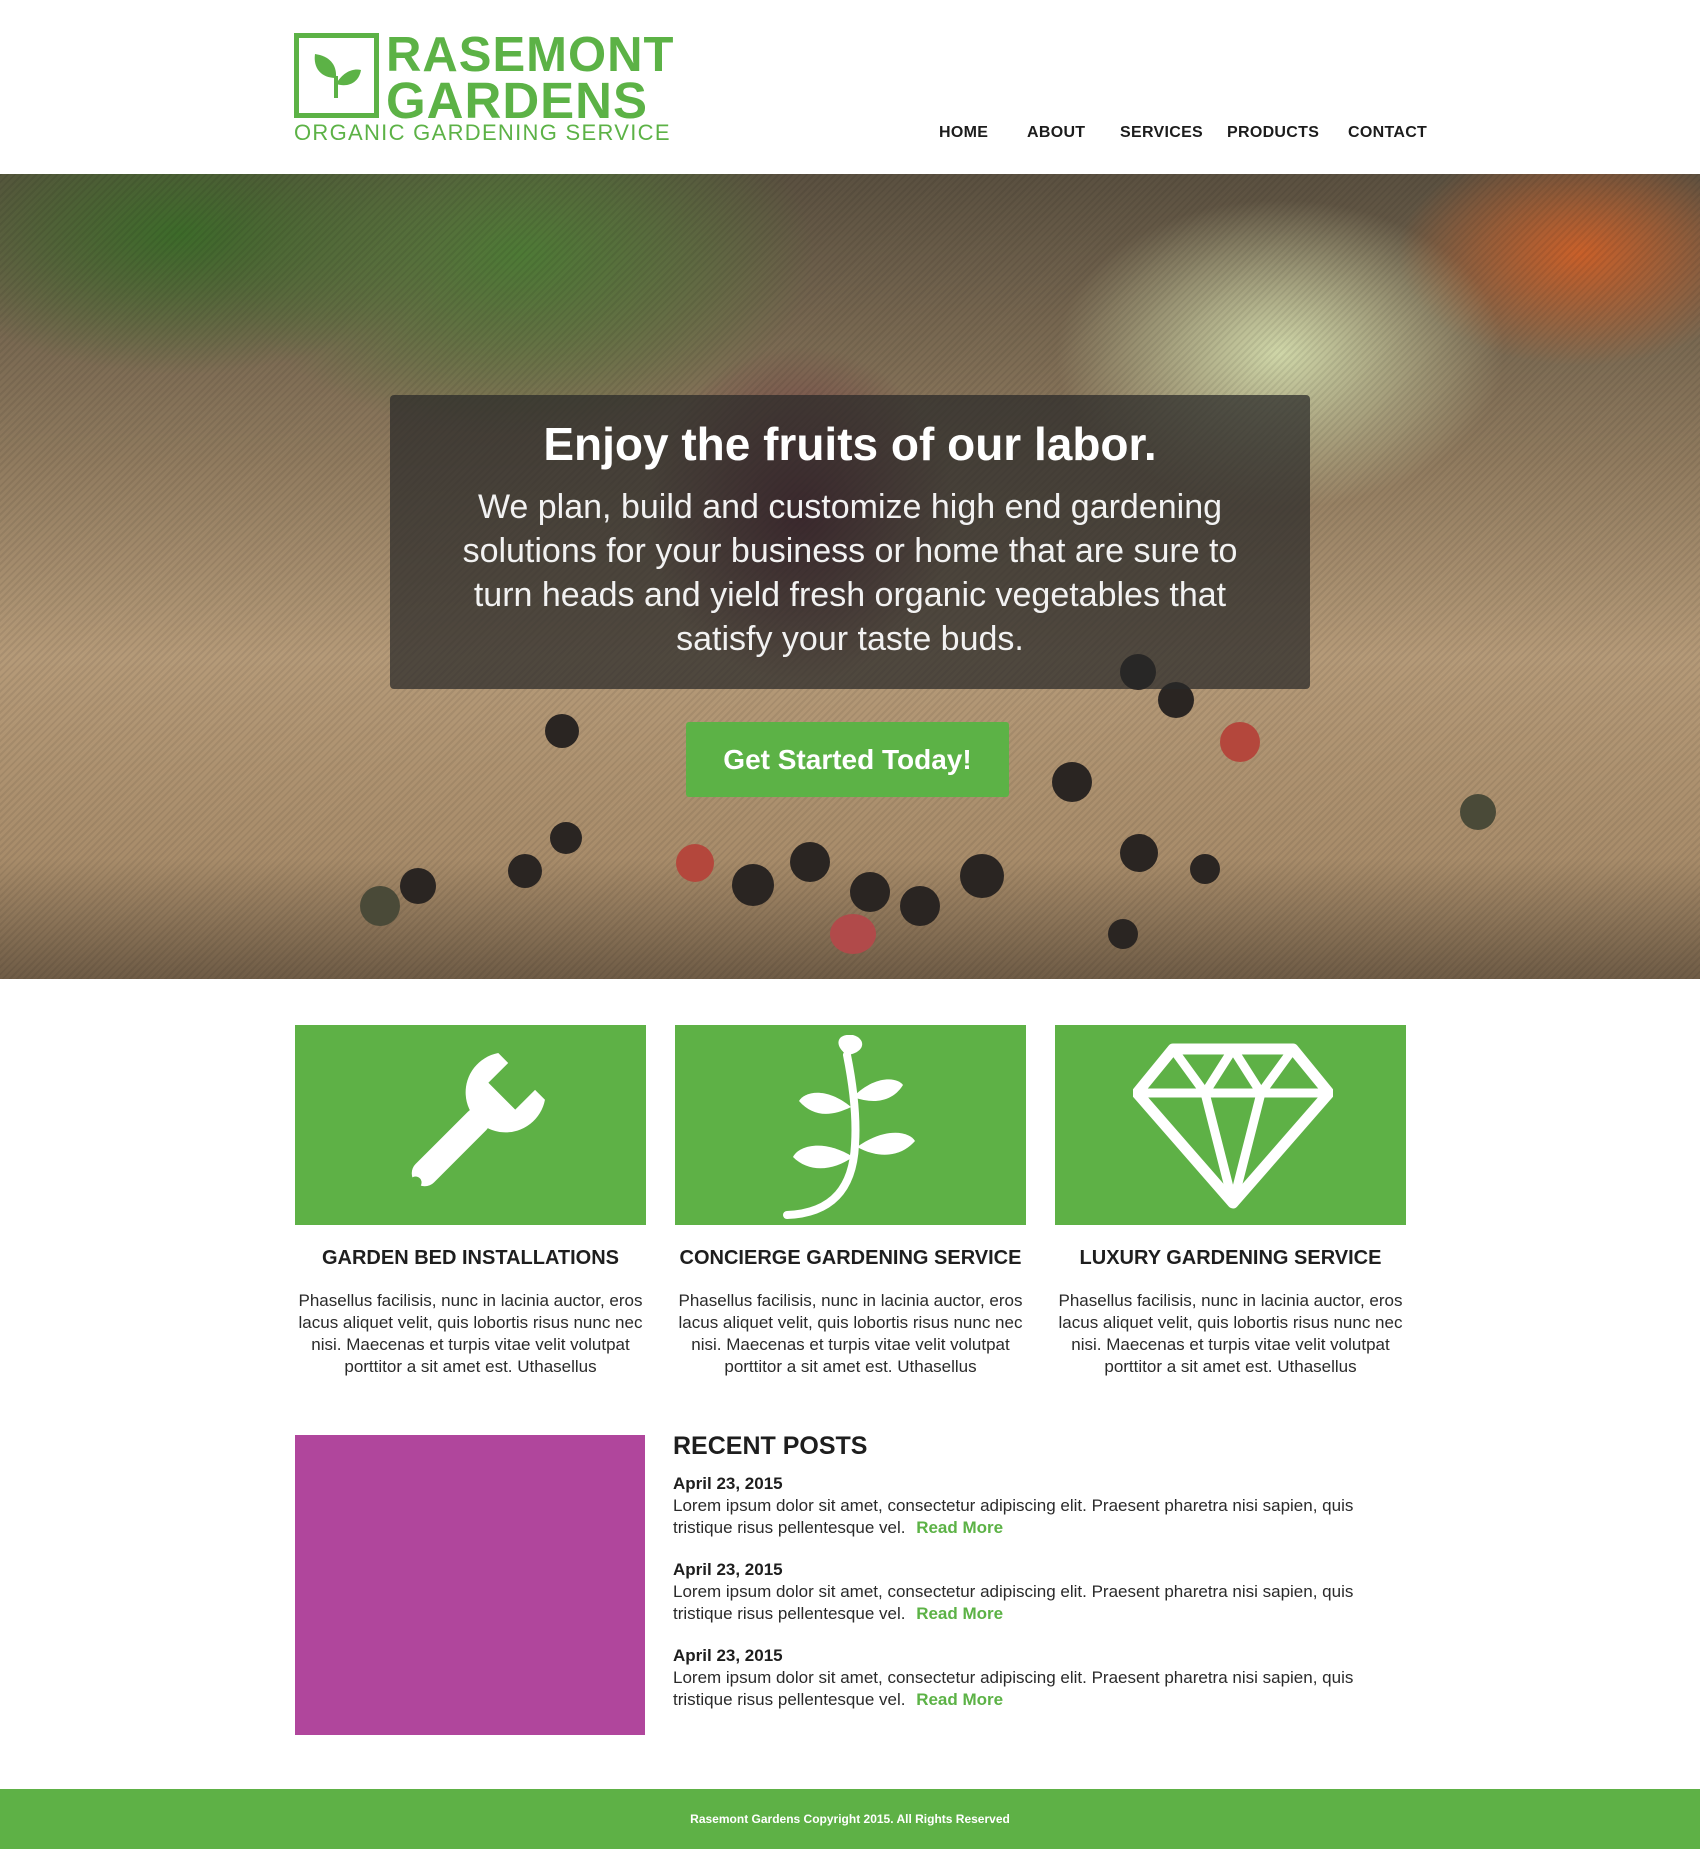 The width and height of the screenshot is (1700, 1849). What do you see at coordinates (1273, 133) in the screenshot?
I see `nav-products: PRODUCTS` at bounding box center [1273, 133].